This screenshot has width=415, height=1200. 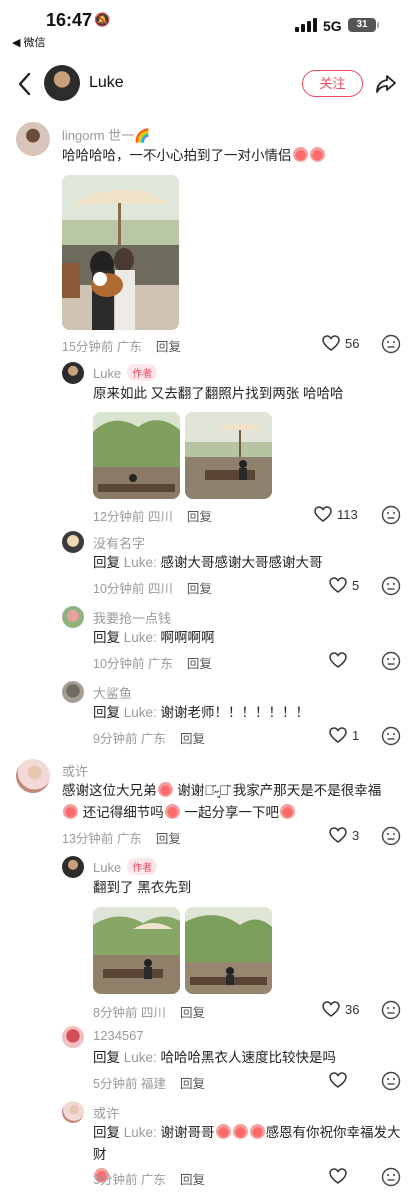 I want to click on comment-meta: 13分钟前 广东 回复, so click(x=121, y=839).